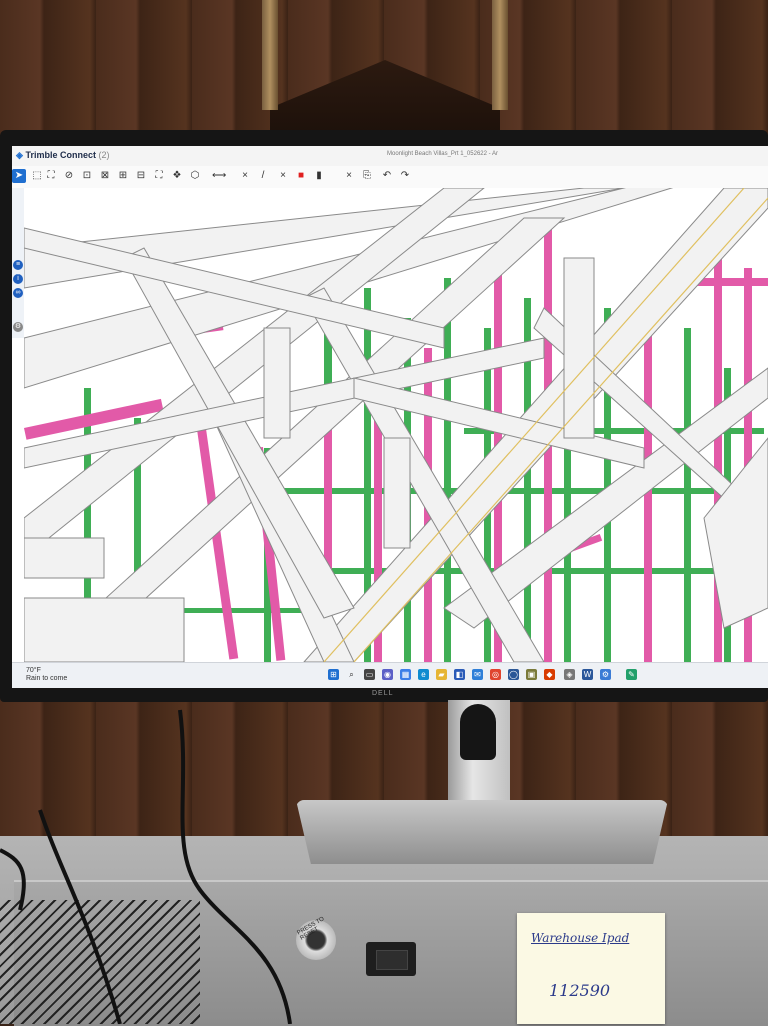 The height and width of the screenshot is (1026, 768). What do you see at coordinates (159, 176) in the screenshot?
I see `fit-icon: ⛶` at bounding box center [159, 176].